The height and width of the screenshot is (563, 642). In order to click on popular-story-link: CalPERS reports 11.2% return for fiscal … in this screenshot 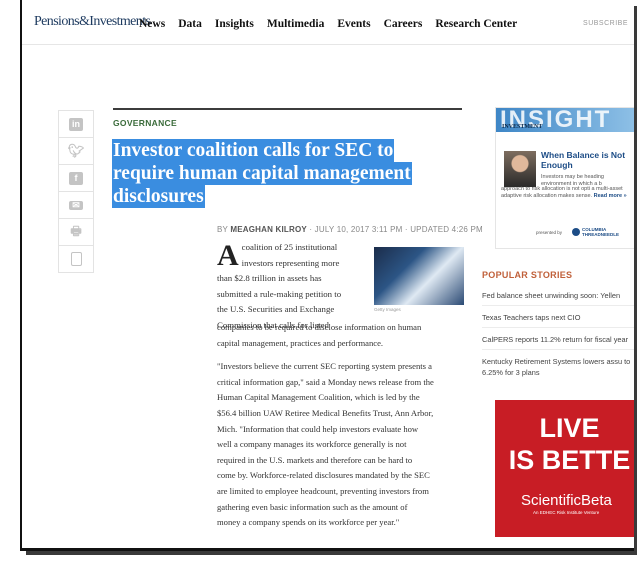, I will do `click(558, 339)`.